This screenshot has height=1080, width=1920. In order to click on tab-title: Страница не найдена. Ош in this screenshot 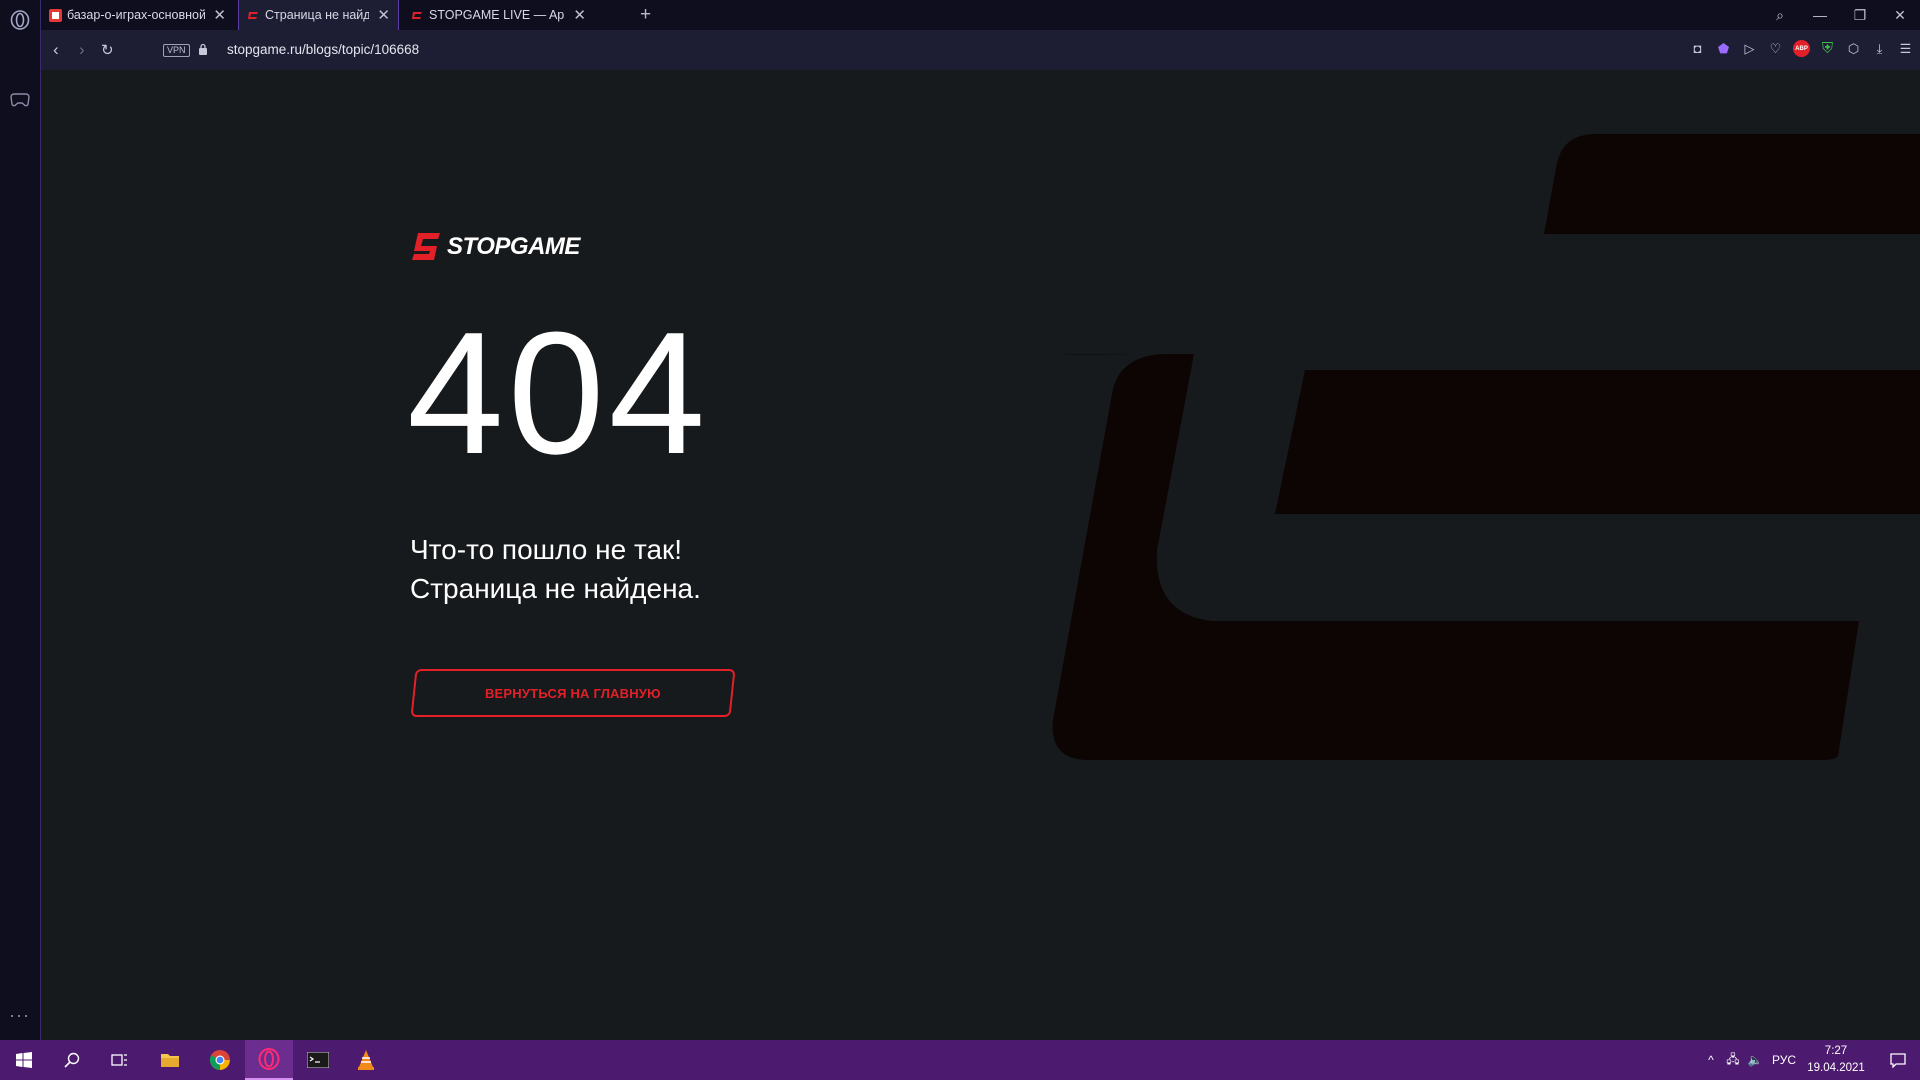, I will do `click(317, 15)`.